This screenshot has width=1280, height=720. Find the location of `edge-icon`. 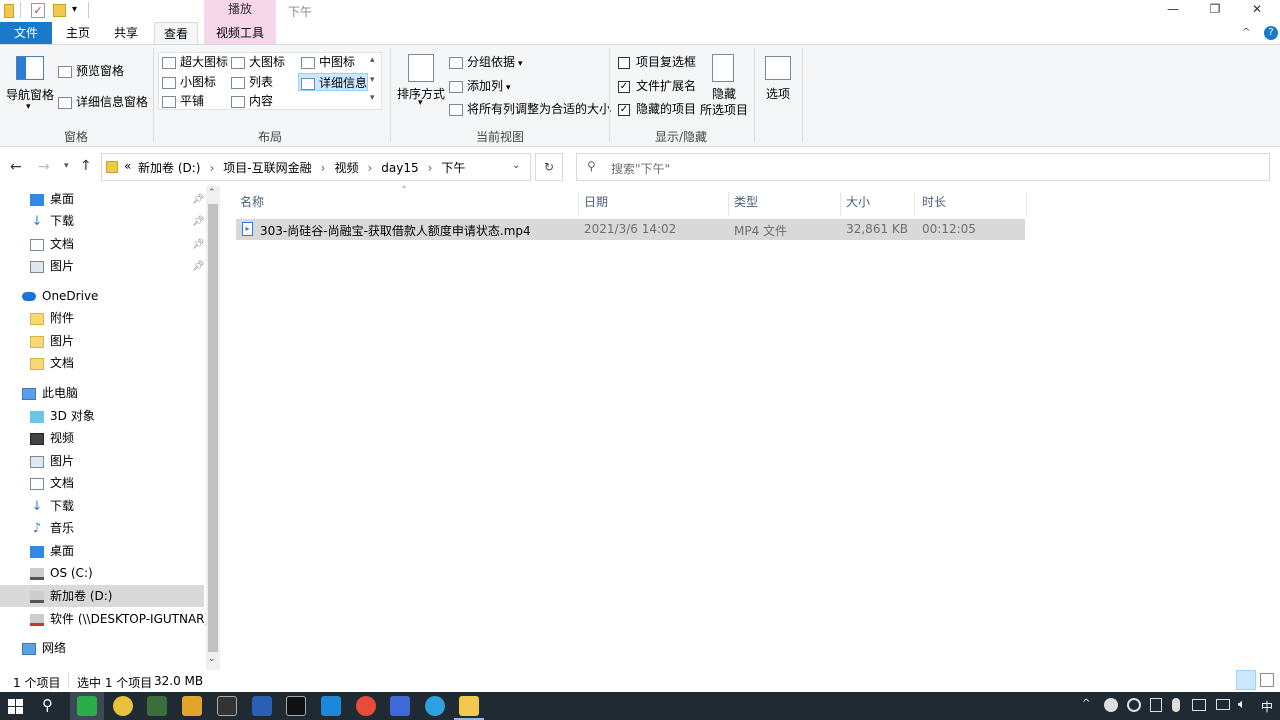

edge-icon is located at coordinates (435, 706).